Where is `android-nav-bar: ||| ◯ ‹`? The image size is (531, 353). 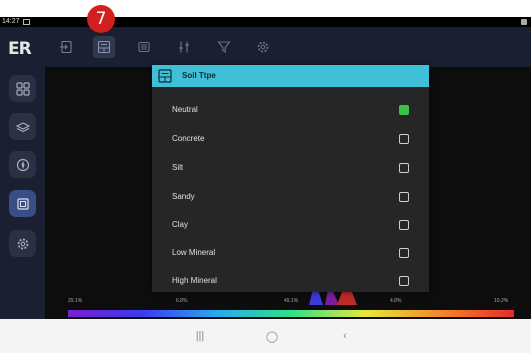
android-nav-bar: ||| ◯ ‹ is located at coordinates (265, 336).